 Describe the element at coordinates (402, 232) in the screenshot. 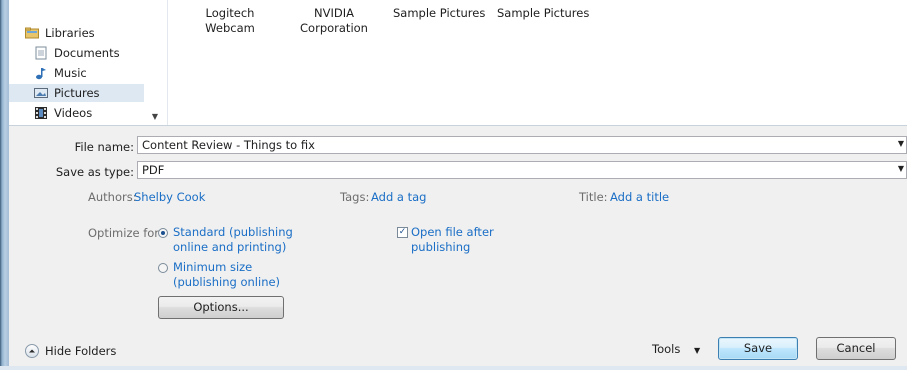

I see `open-after-publishing-checkbox: ✓` at that location.